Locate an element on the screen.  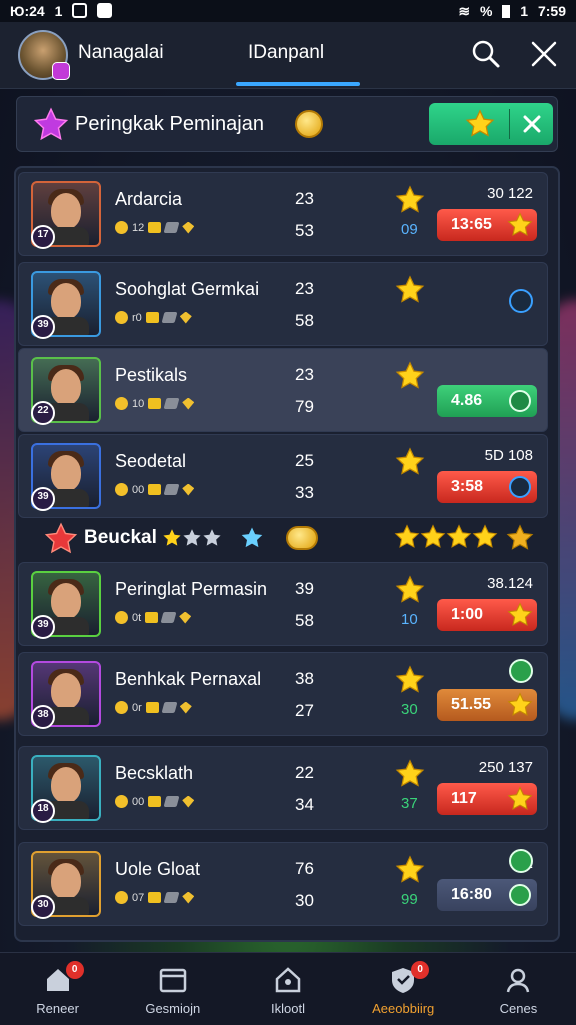
level-badge: 30 is located at coordinates (43, 907).